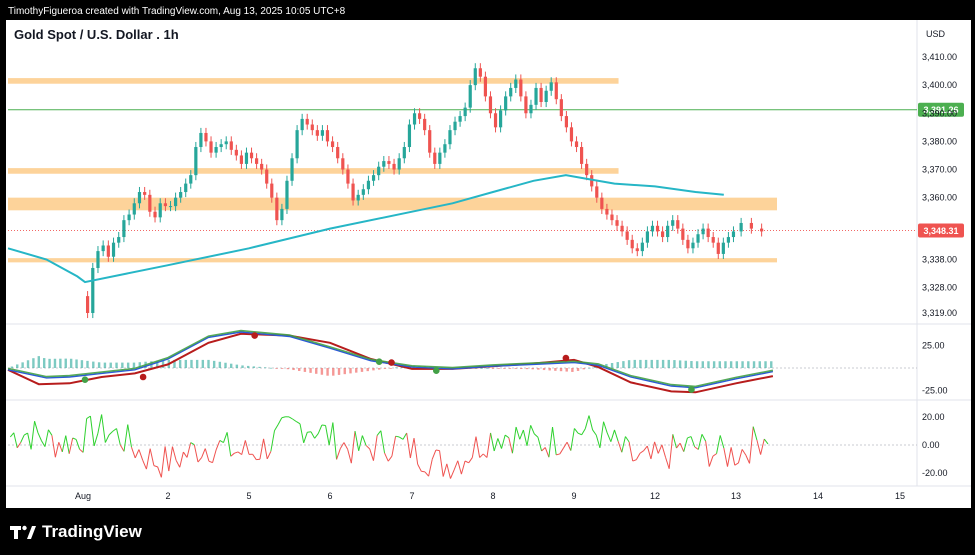  What do you see at coordinates (939, 85) in the screenshot?
I see `price-tick-label: 3,400.00` at bounding box center [939, 85].